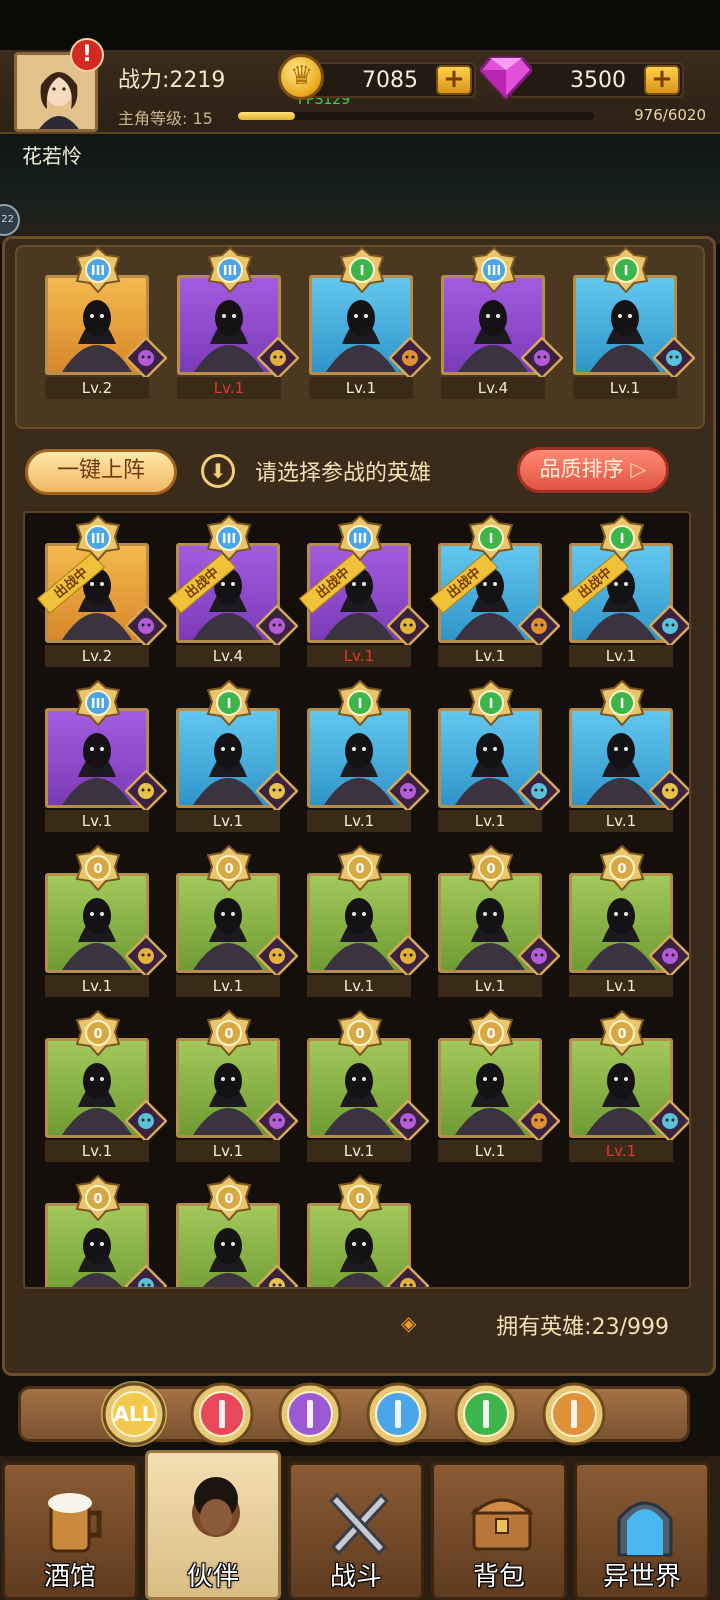 The height and width of the screenshot is (1600, 720). What do you see at coordinates (310, 1414) in the screenshot?
I see `filter-staff-class` at bounding box center [310, 1414].